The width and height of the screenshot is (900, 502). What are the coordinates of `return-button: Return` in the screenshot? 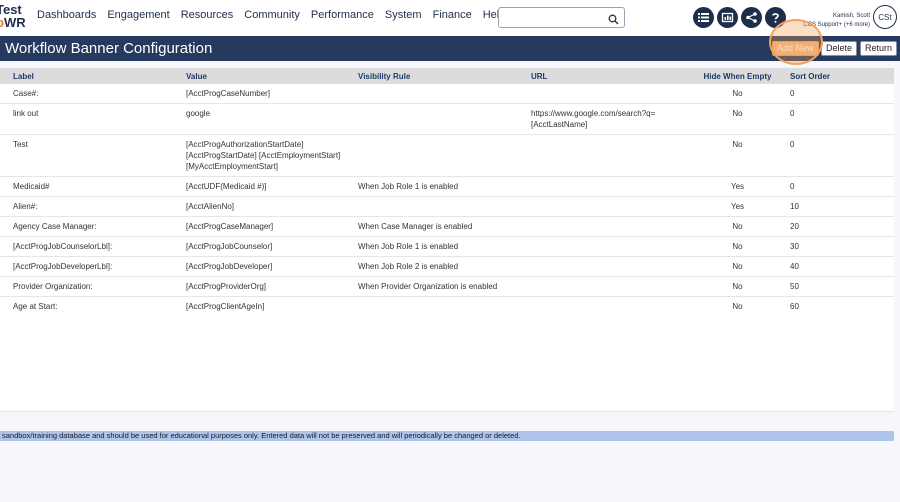 It's located at (879, 48).